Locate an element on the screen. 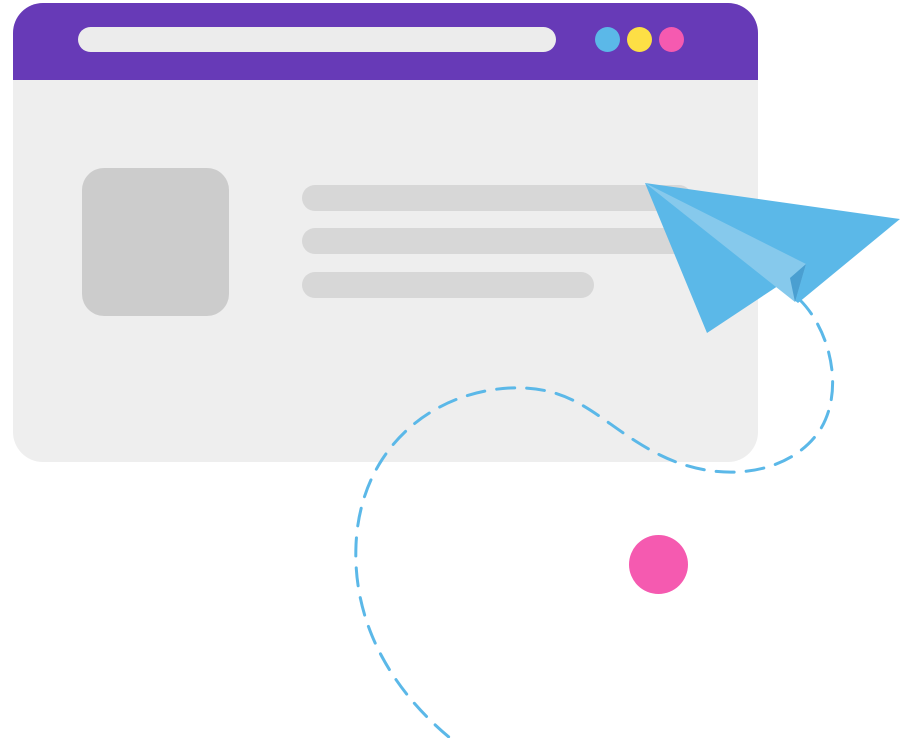 Image resolution: width=900 pixels, height=738 pixels. window-dot-yellow is located at coordinates (639, 39).